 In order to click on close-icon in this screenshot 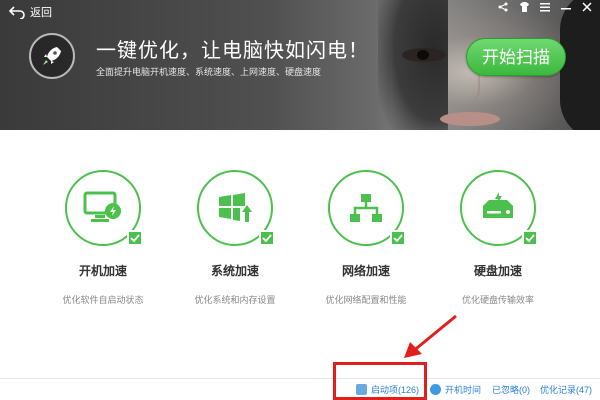, I will do `click(587, 10)`.